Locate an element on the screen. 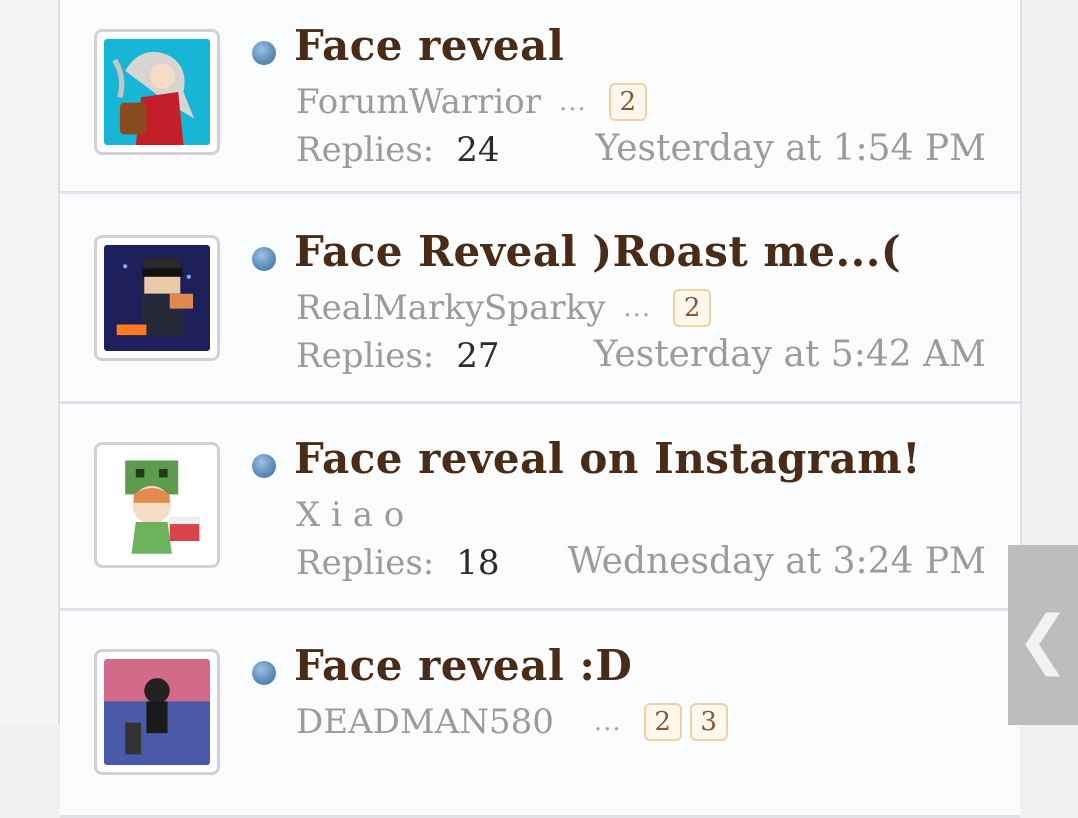  page-link: 3 is located at coordinates (708, 722).